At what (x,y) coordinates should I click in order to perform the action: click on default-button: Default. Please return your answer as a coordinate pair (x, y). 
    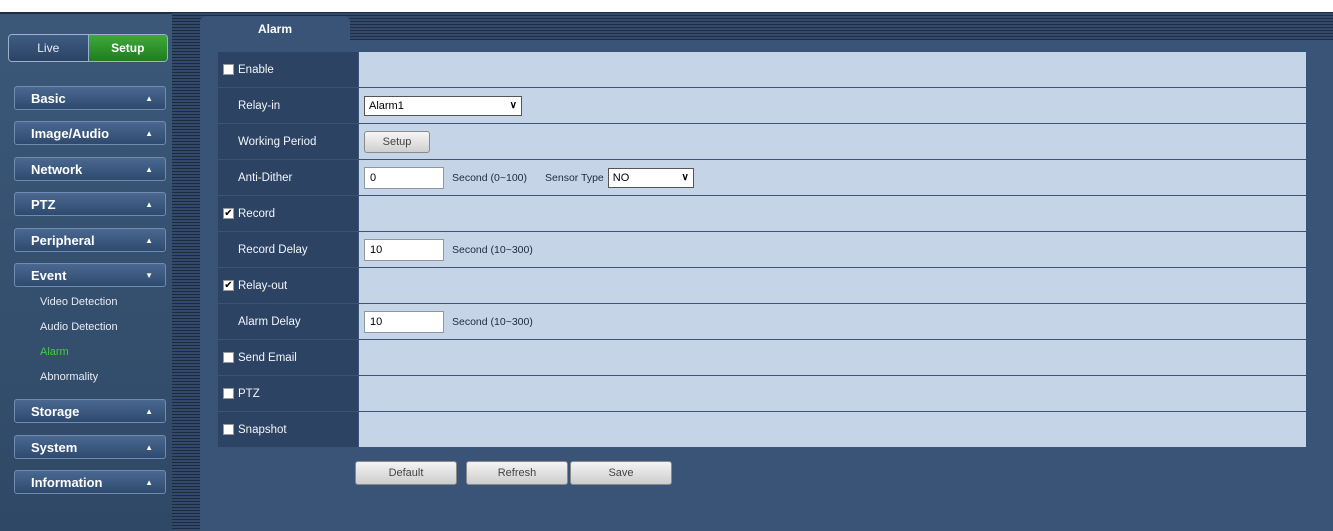
    Looking at the image, I should click on (406, 473).